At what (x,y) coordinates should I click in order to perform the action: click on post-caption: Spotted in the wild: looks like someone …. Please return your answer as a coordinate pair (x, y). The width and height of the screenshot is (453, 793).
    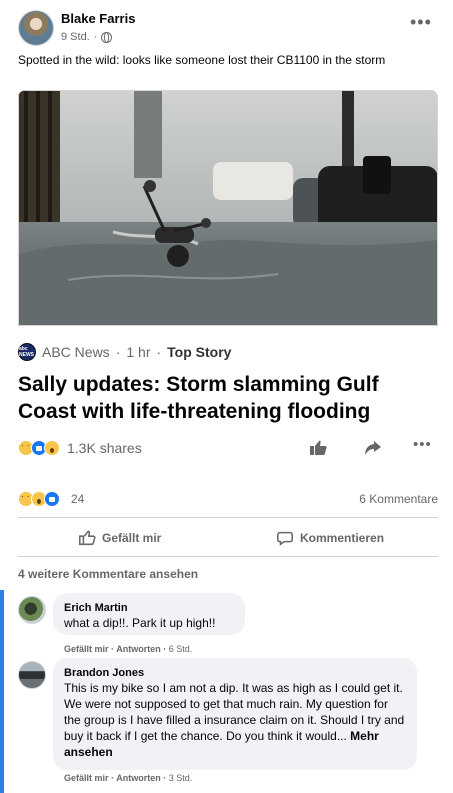
    Looking at the image, I should click on (202, 60).